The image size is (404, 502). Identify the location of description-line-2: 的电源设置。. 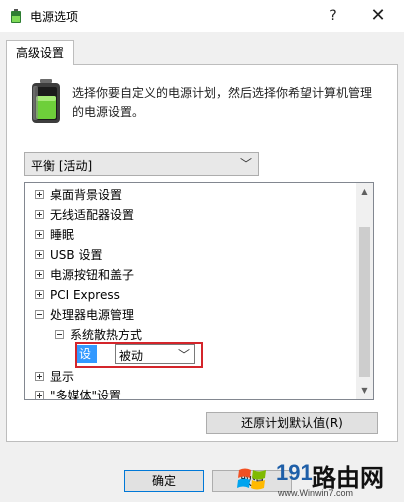
(108, 112).